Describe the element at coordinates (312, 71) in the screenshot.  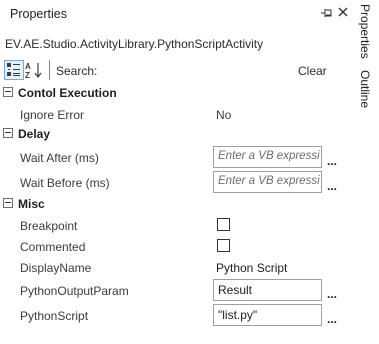
I see `clear-button: Clear` at that location.